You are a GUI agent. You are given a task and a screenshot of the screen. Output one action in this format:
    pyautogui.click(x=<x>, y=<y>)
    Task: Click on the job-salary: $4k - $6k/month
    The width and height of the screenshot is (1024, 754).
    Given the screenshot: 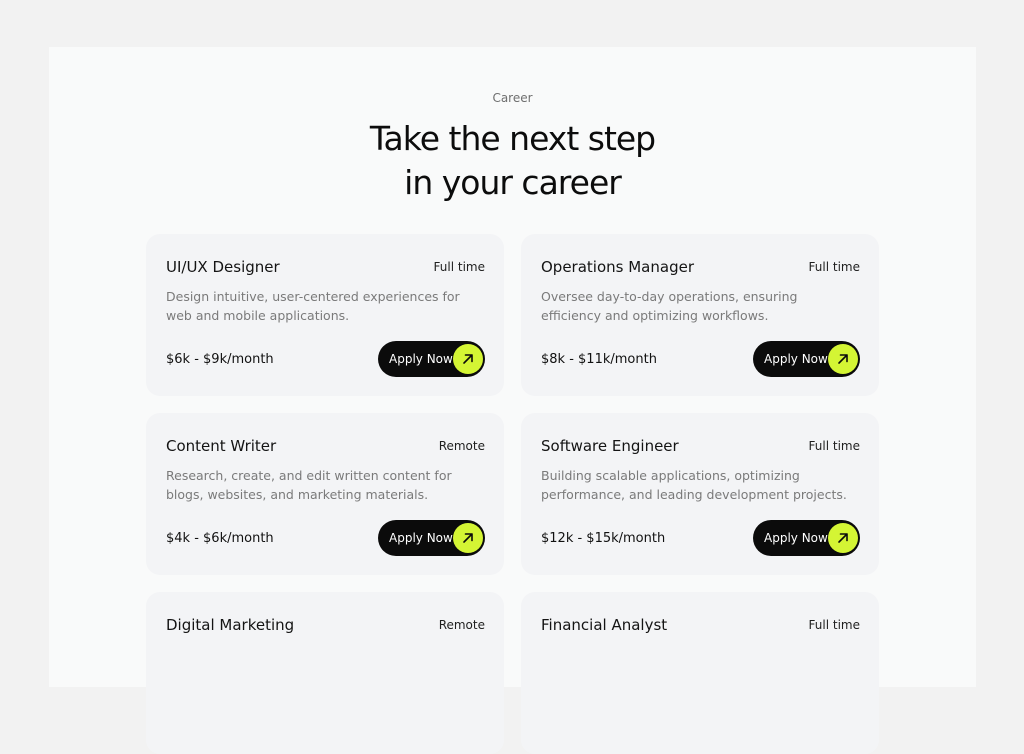 What is the action you would take?
    pyautogui.click(x=220, y=538)
    